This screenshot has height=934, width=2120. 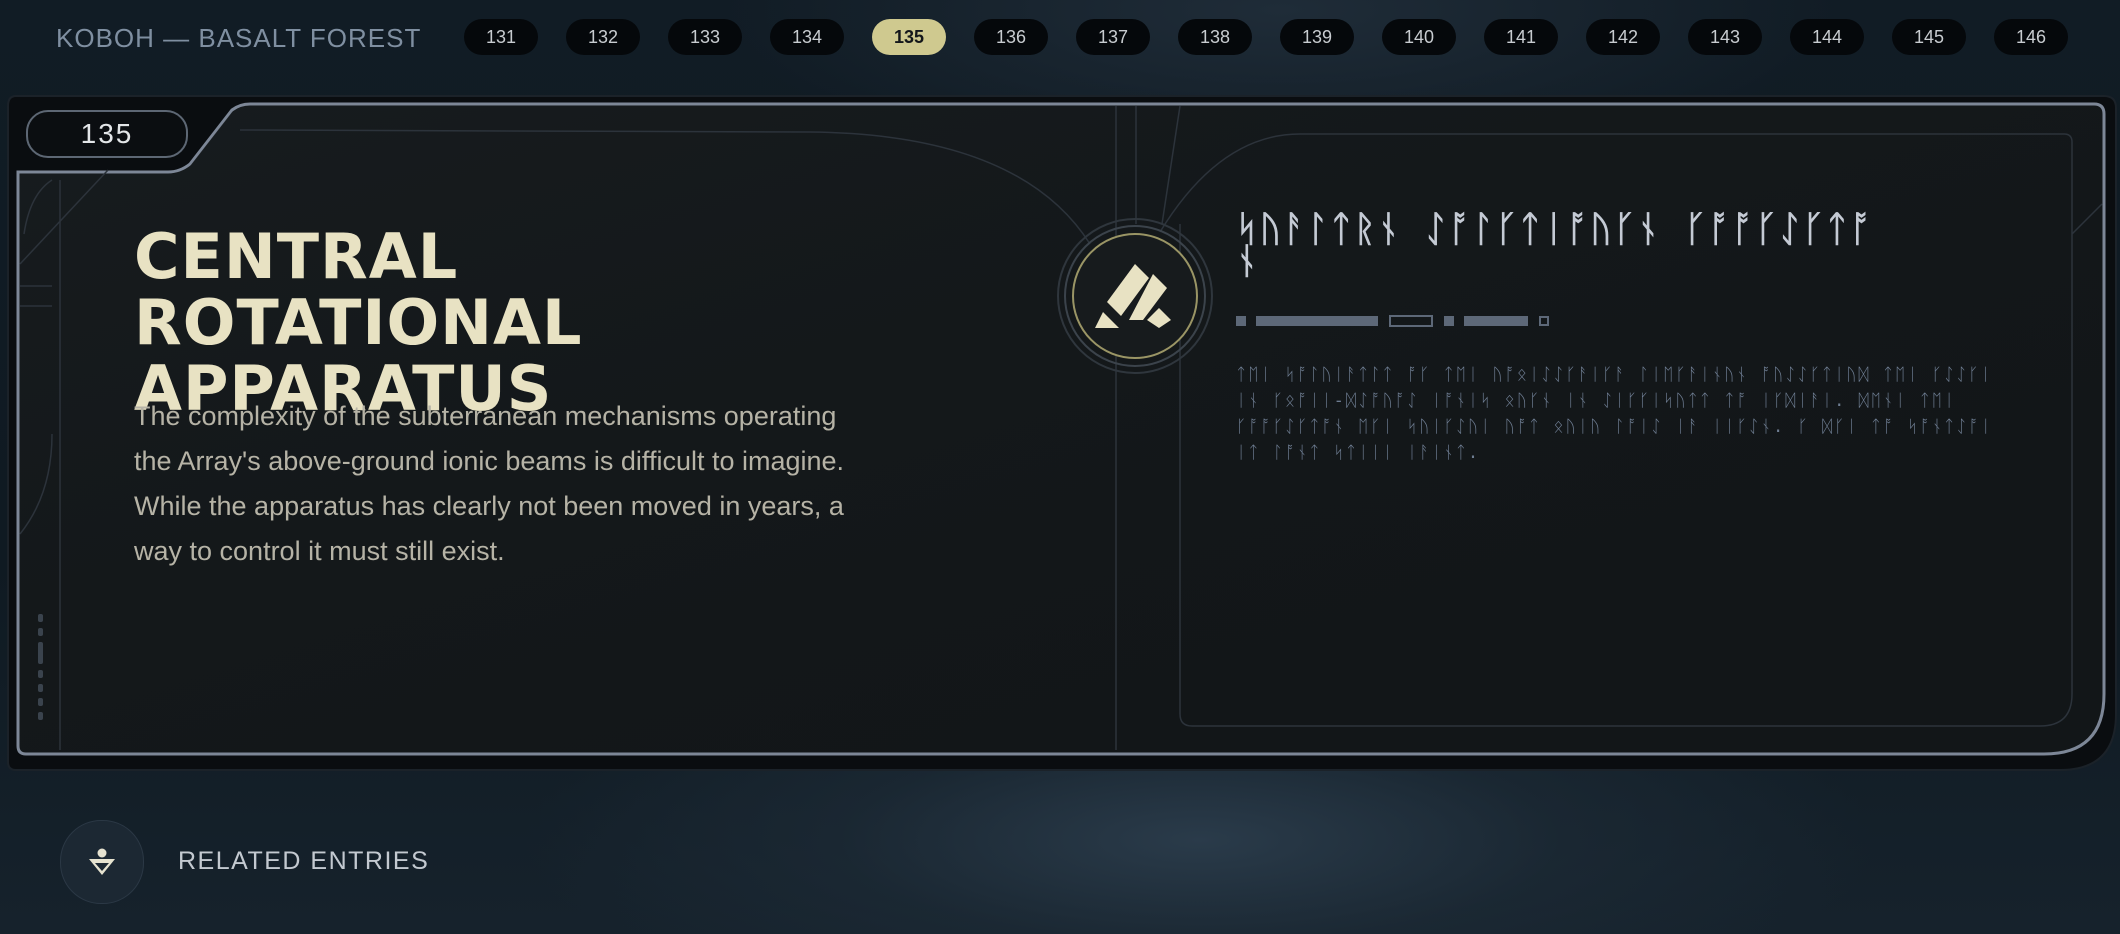 I want to click on entry-title: CENTRAL ROTATIONAL APPARATUS, so click(x=358, y=322).